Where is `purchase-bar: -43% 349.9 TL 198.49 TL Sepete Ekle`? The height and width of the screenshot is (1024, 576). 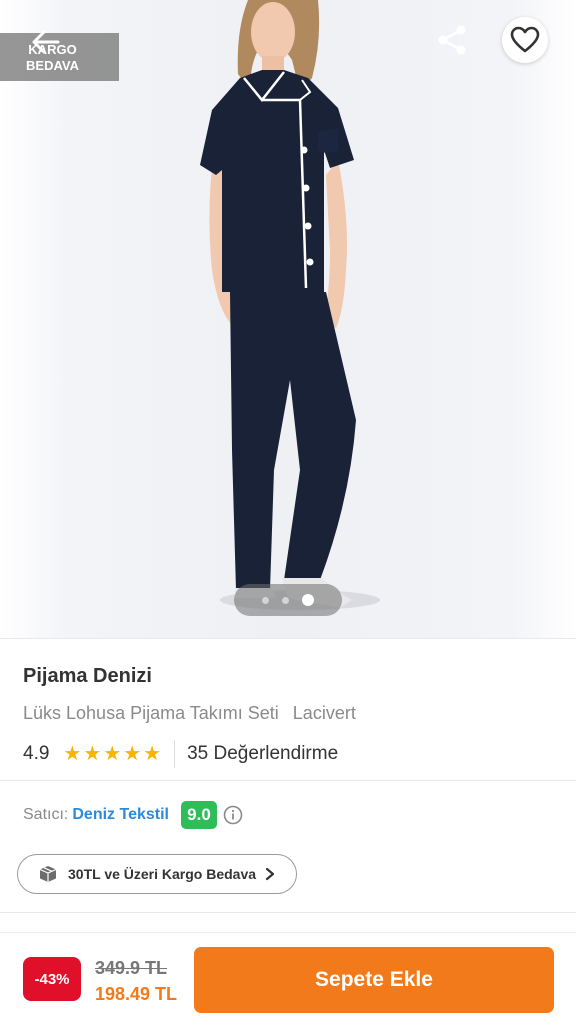
purchase-bar: -43% 349.9 TL 198.49 TL Sepete Ekle is located at coordinates (288, 978).